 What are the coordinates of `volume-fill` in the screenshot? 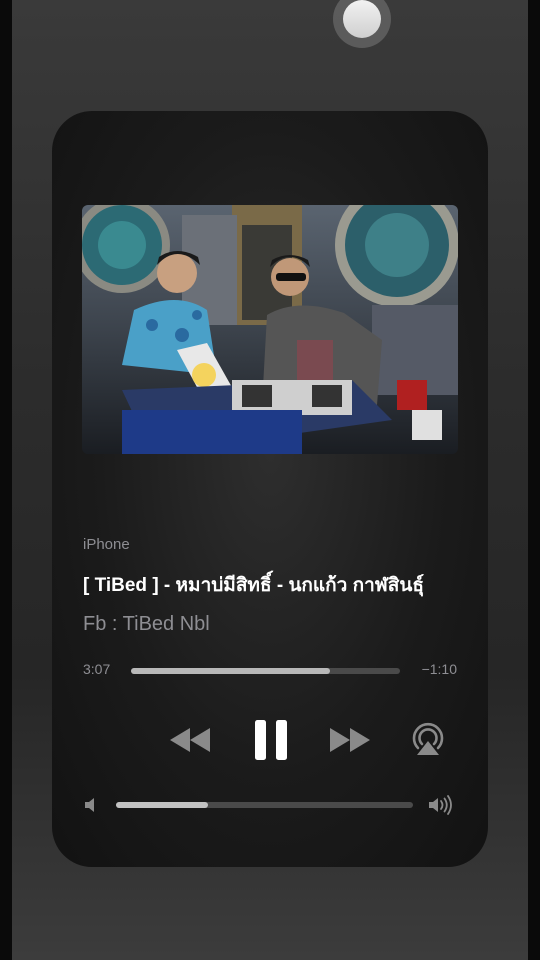 It's located at (162, 805).